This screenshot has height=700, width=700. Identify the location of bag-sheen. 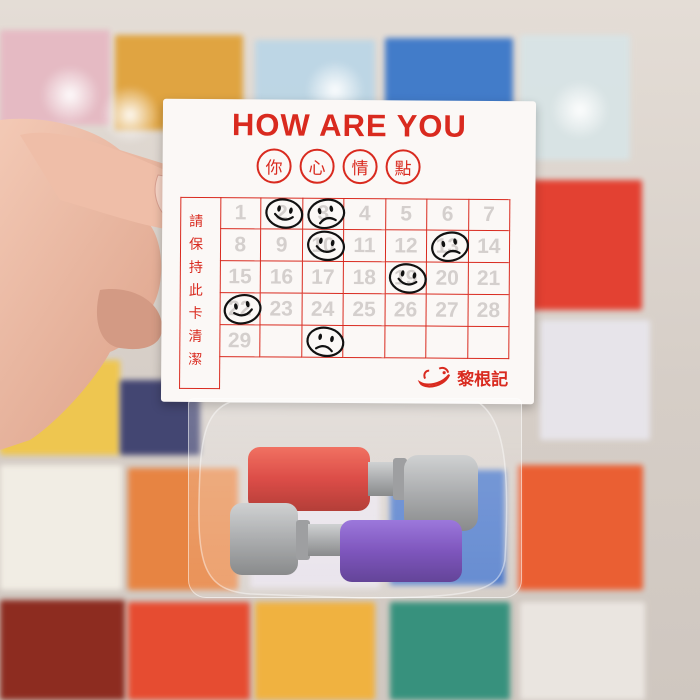
(353, 500).